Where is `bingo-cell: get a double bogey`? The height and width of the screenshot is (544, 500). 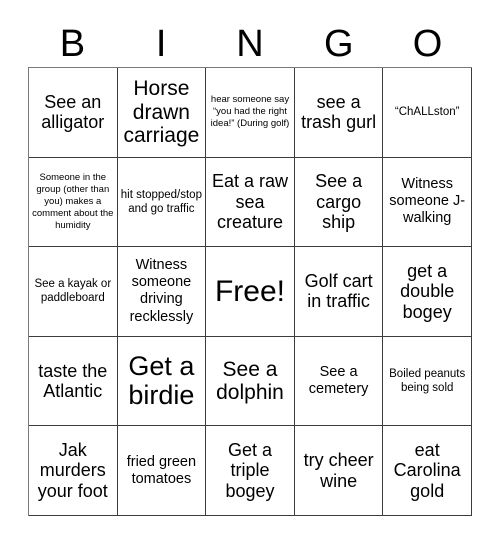
bingo-cell: get a double bogey is located at coordinates (427, 292).